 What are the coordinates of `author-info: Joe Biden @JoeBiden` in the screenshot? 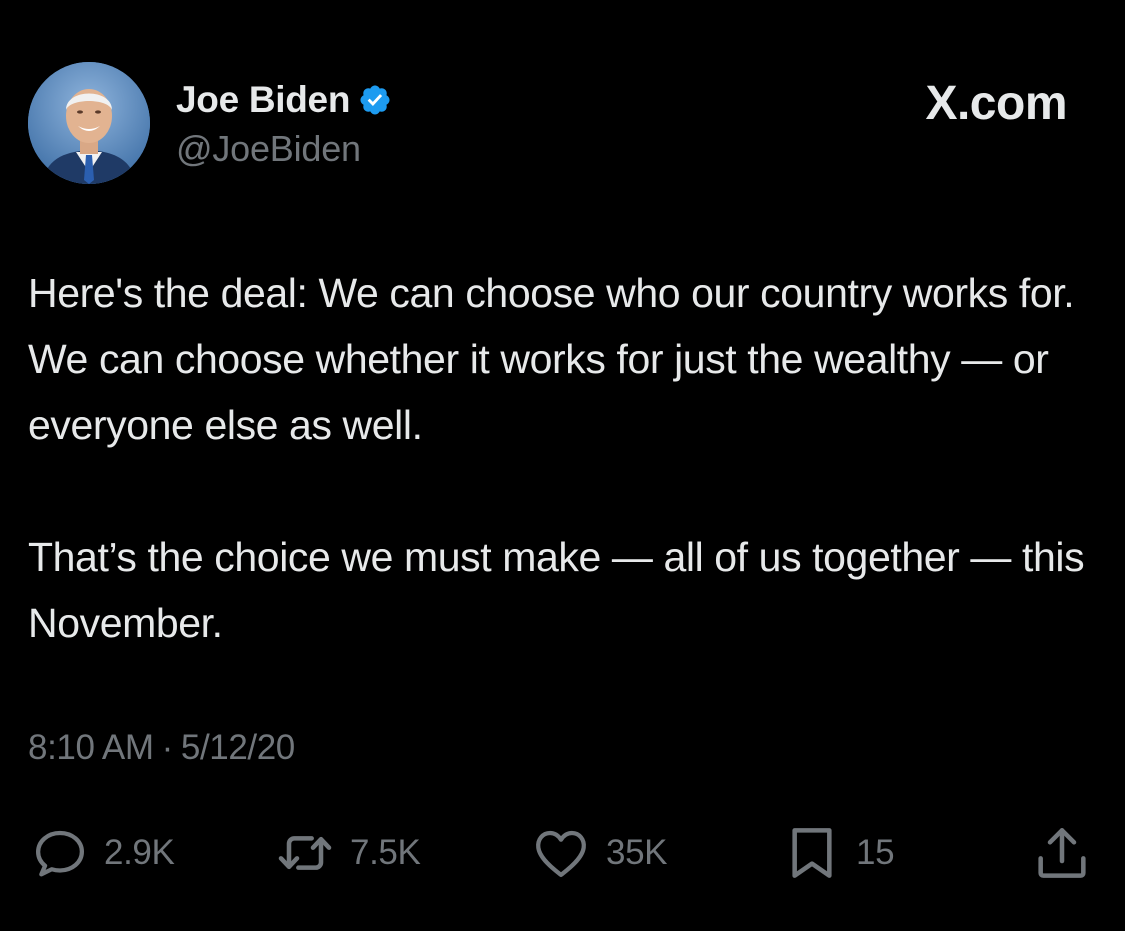 It's located at (284, 124).